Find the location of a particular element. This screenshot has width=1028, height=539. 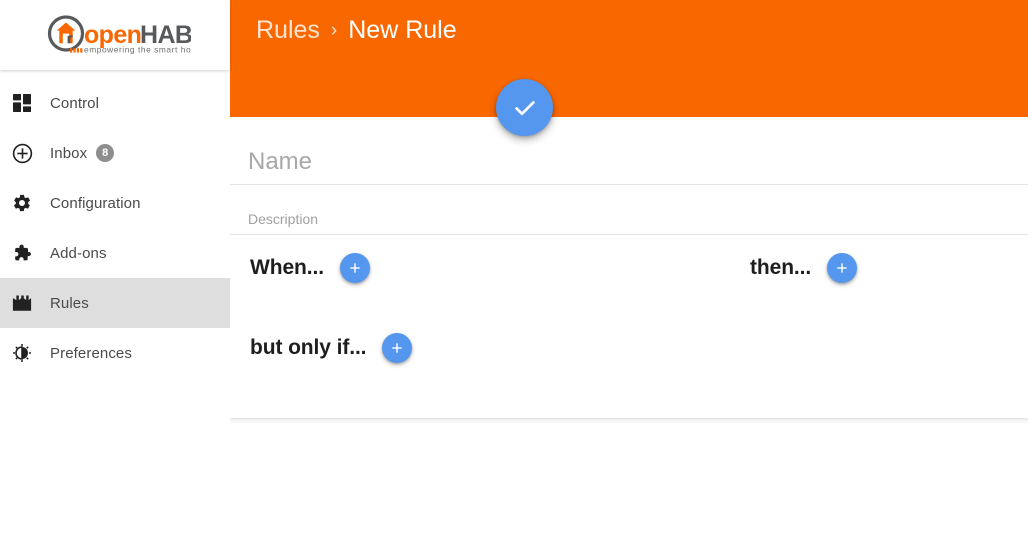

breadcrumb: Rules › New Rule is located at coordinates (356, 30).